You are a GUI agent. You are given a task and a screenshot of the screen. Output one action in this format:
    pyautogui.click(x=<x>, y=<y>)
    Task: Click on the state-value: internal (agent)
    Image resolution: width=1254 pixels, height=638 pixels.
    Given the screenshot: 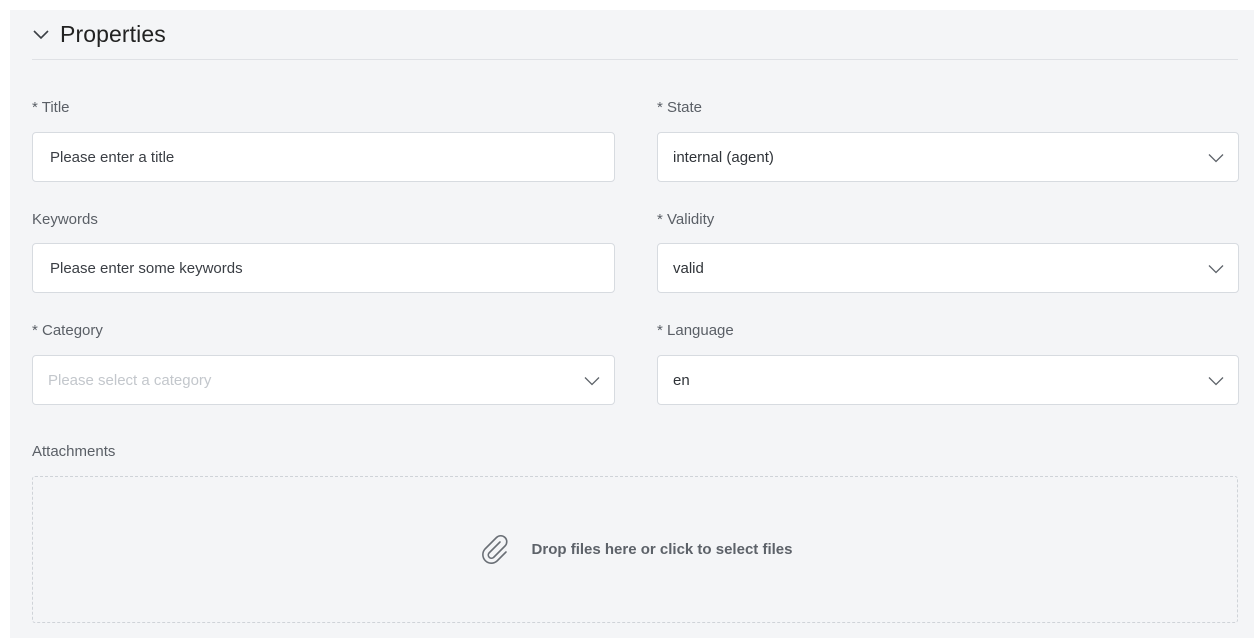 What is the action you would take?
    pyautogui.click(x=723, y=157)
    